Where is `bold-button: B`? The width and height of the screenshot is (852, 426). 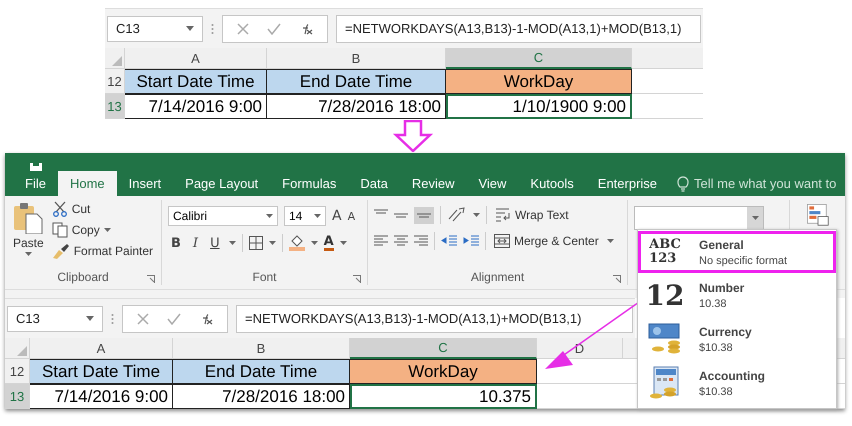 bold-button: B is located at coordinates (176, 243).